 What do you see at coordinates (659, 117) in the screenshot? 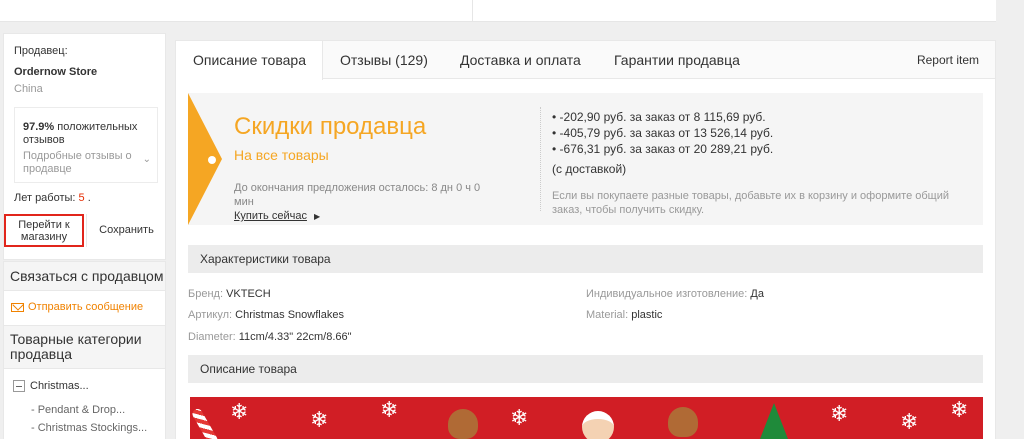
I see `discount-tier: • -202,90 руб. за заказ от 8 115,69 руб.` at bounding box center [659, 117].